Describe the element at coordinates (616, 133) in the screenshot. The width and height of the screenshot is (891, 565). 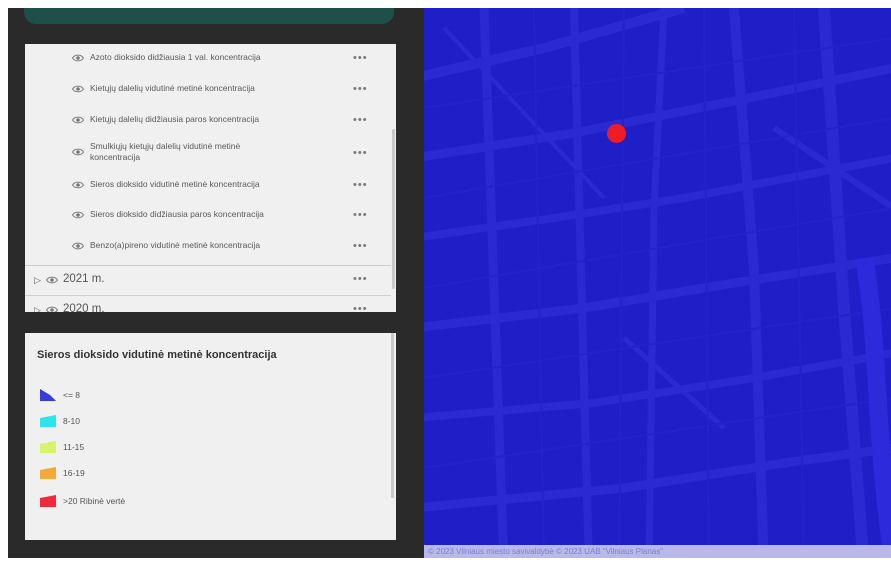
I see `location-marker` at that location.